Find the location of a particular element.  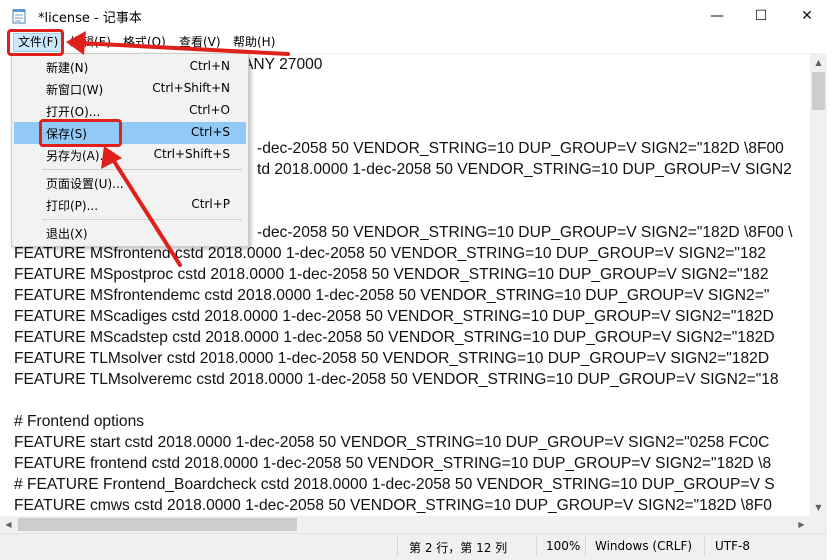

maximize-button: ☐ is located at coordinates (761, 16).